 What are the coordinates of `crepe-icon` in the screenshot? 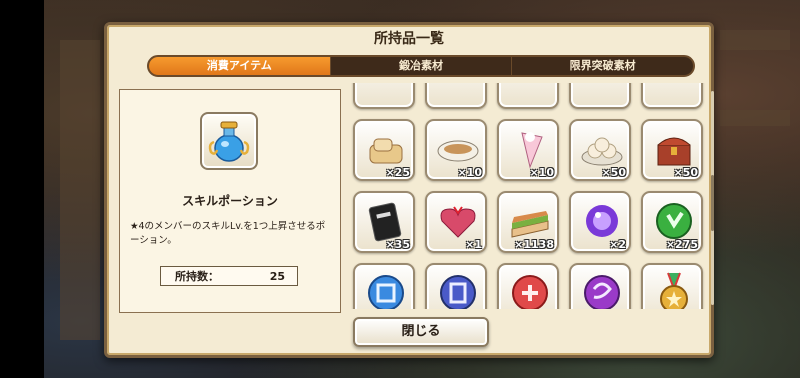 It's located at (530, 149).